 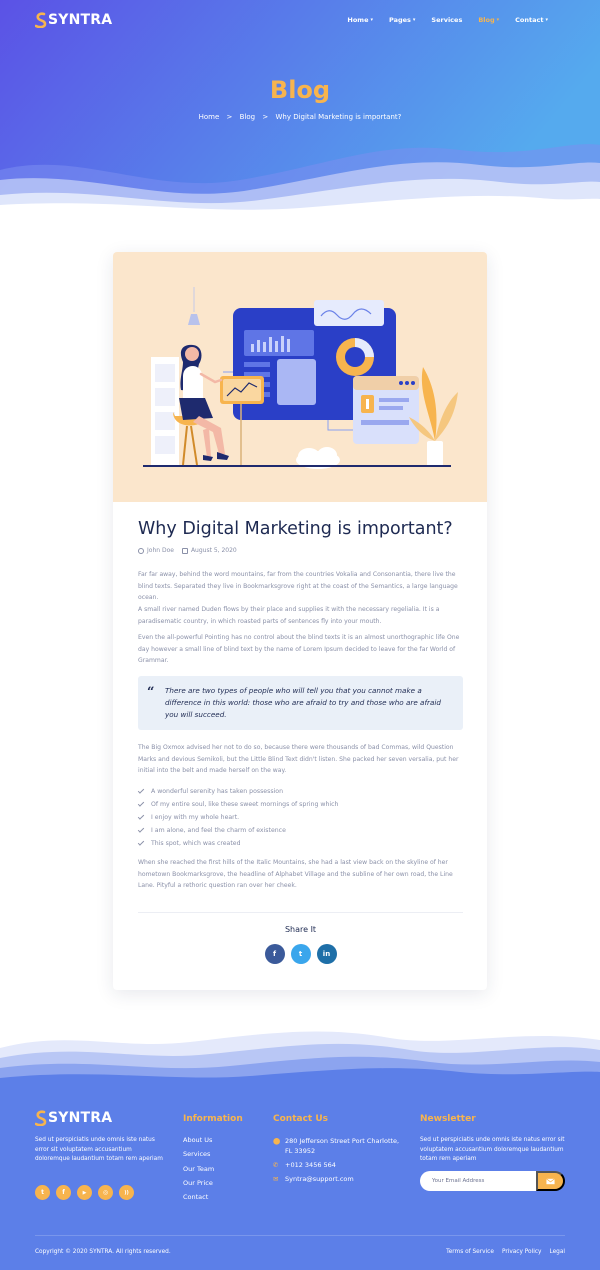 What do you see at coordinates (300, 90) in the screenshot?
I see `page-title: Blog` at bounding box center [300, 90].